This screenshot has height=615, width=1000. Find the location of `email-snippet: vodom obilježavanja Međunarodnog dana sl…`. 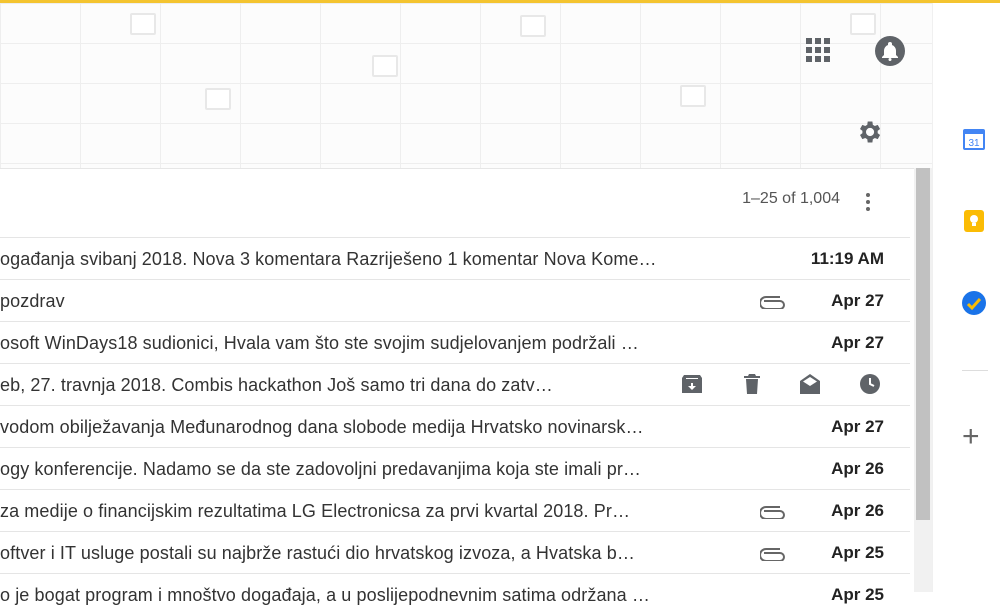

email-snippet: vodom obilježavanja Međunarodnog dana sl… is located at coordinates (322, 427).